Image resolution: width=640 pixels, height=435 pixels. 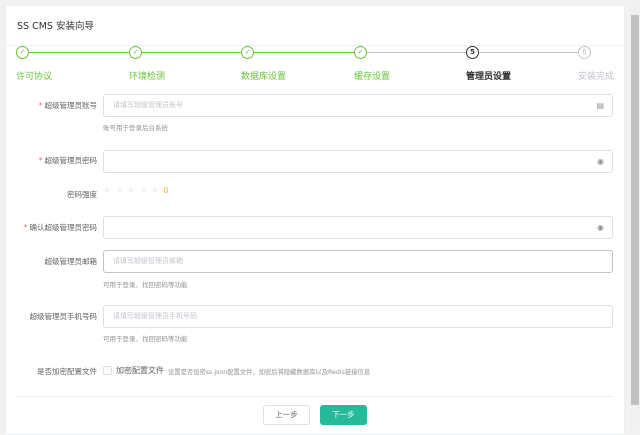 What do you see at coordinates (343, 415) in the screenshot?
I see `next-step-button: 下一步` at bounding box center [343, 415].